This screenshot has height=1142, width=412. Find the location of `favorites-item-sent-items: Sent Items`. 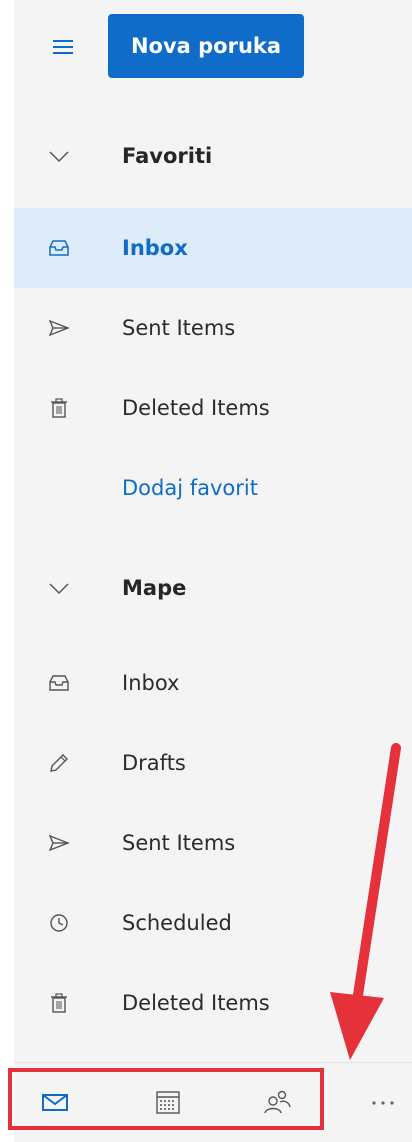

favorites-item-sent-items: Sent Items is located at coordinates (213, 328).